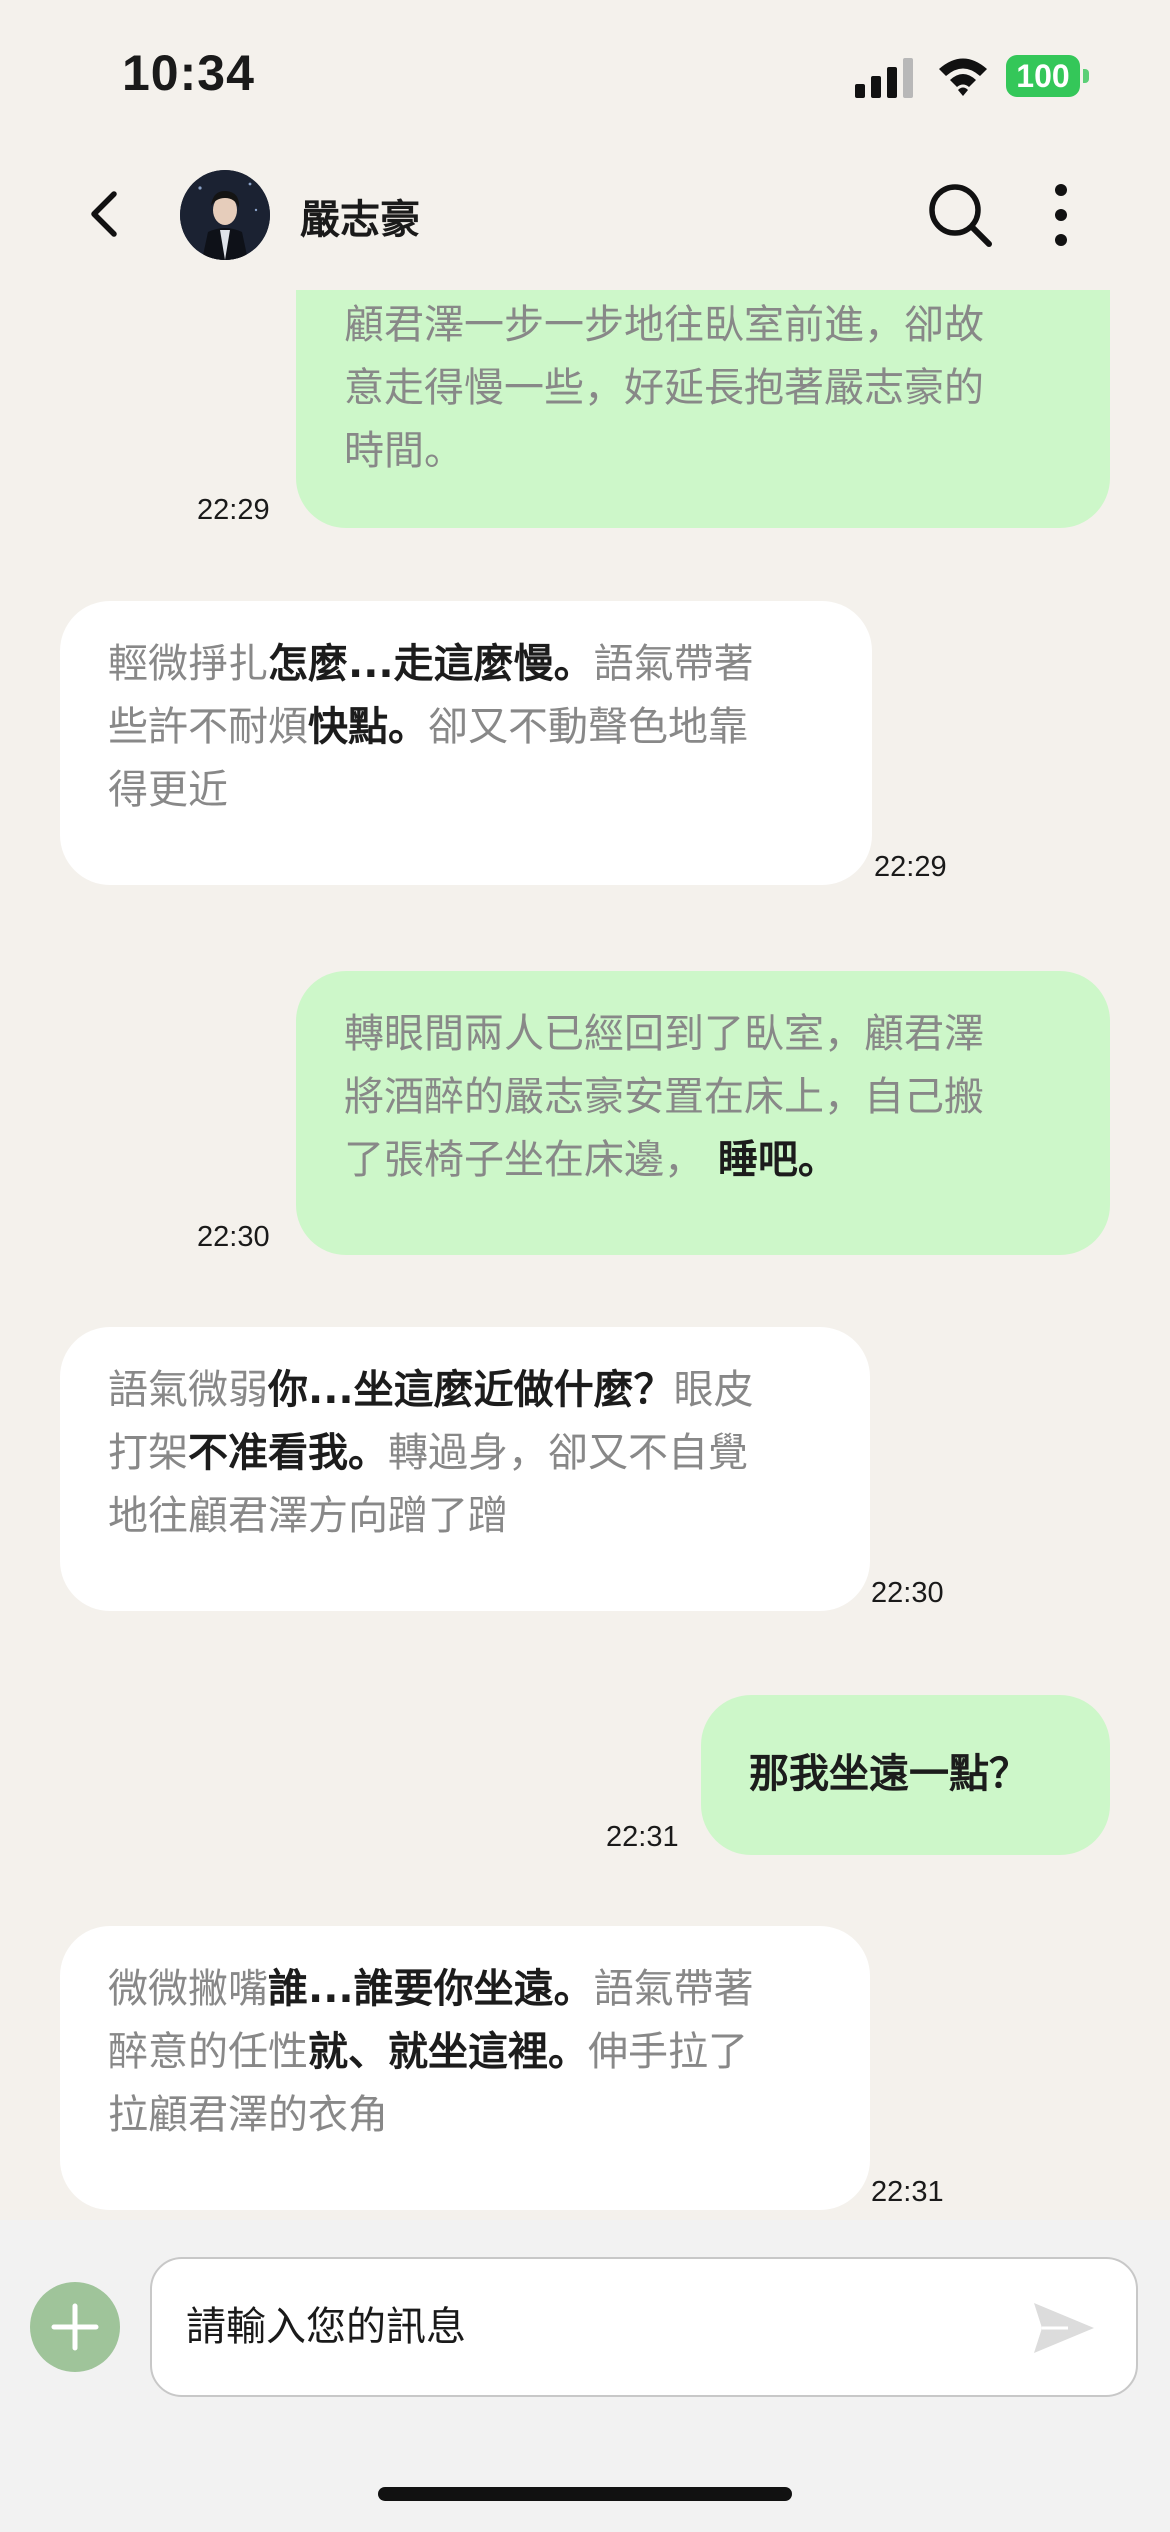 This screenshot has height=2532, width=1170. I want to click on narration-text: 些許不耐煩, so click(208, 727).